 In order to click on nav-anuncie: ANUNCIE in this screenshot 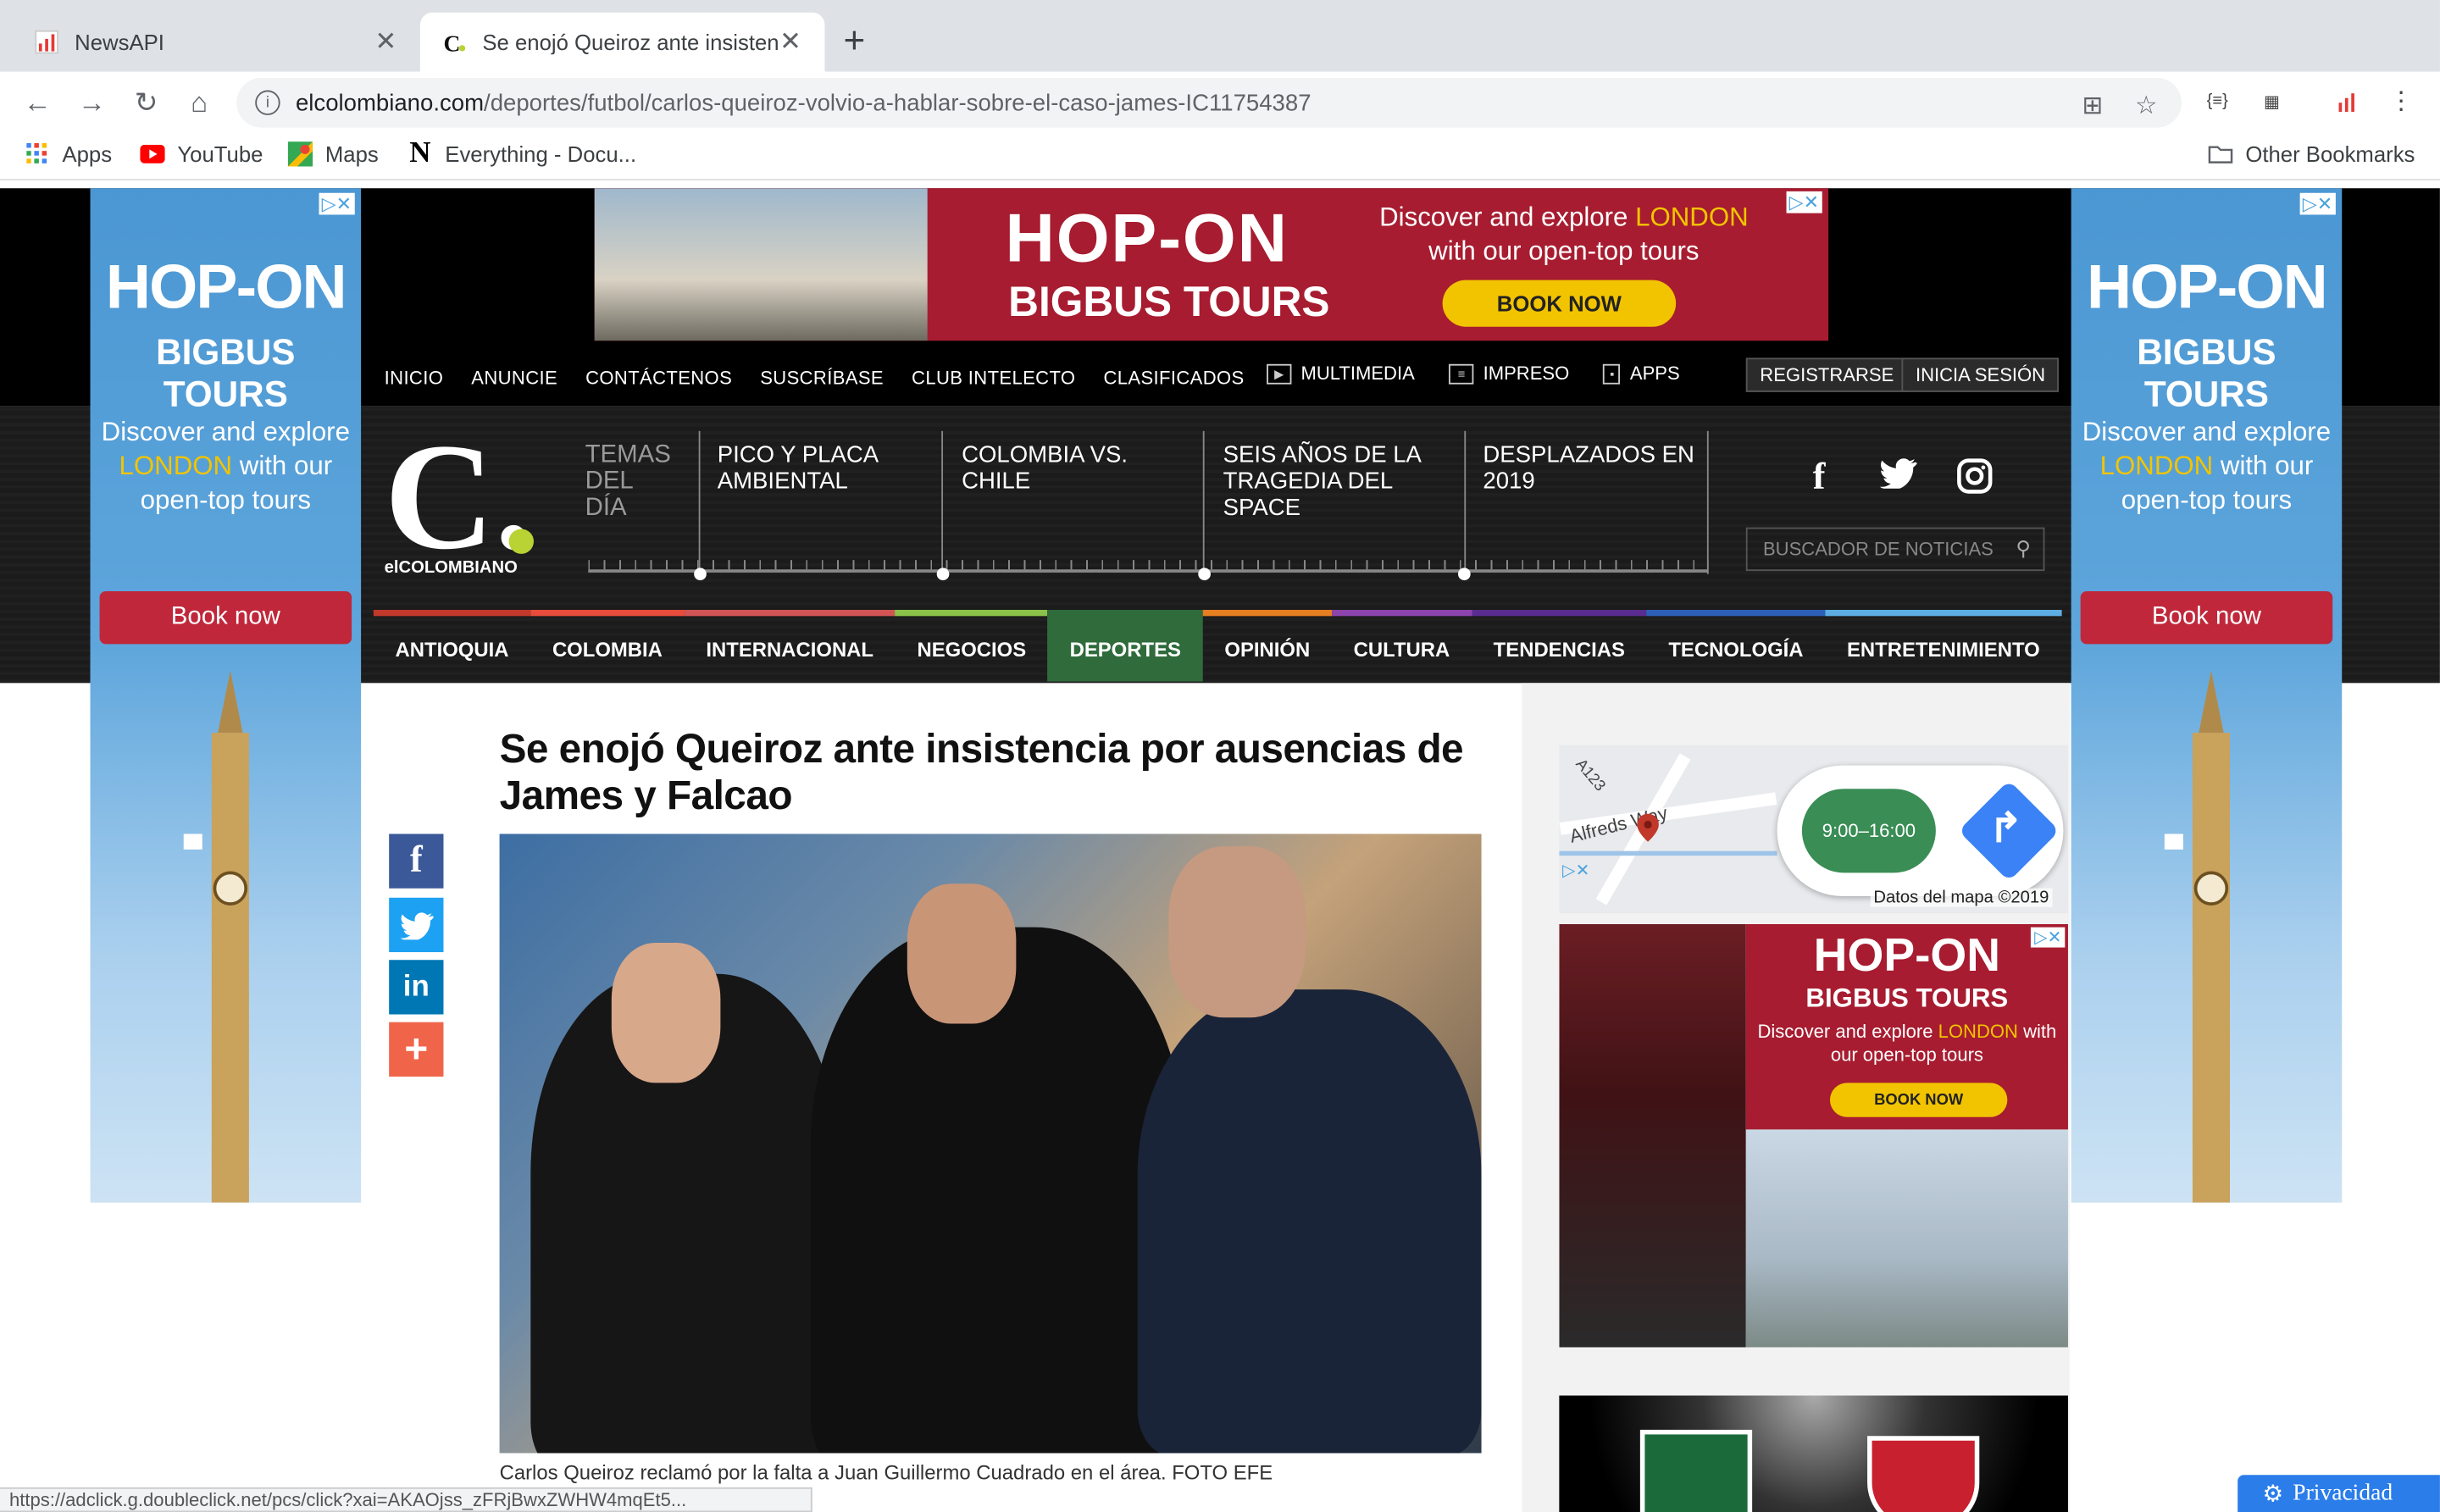, I will do `click(514, 378)`.